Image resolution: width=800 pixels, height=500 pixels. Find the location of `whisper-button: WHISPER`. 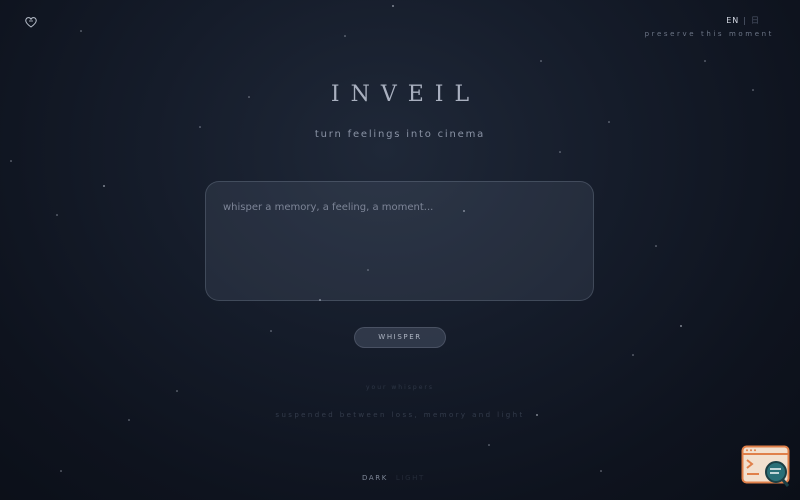

whisper-button: WHISPER is located at coordinates (400, 337).